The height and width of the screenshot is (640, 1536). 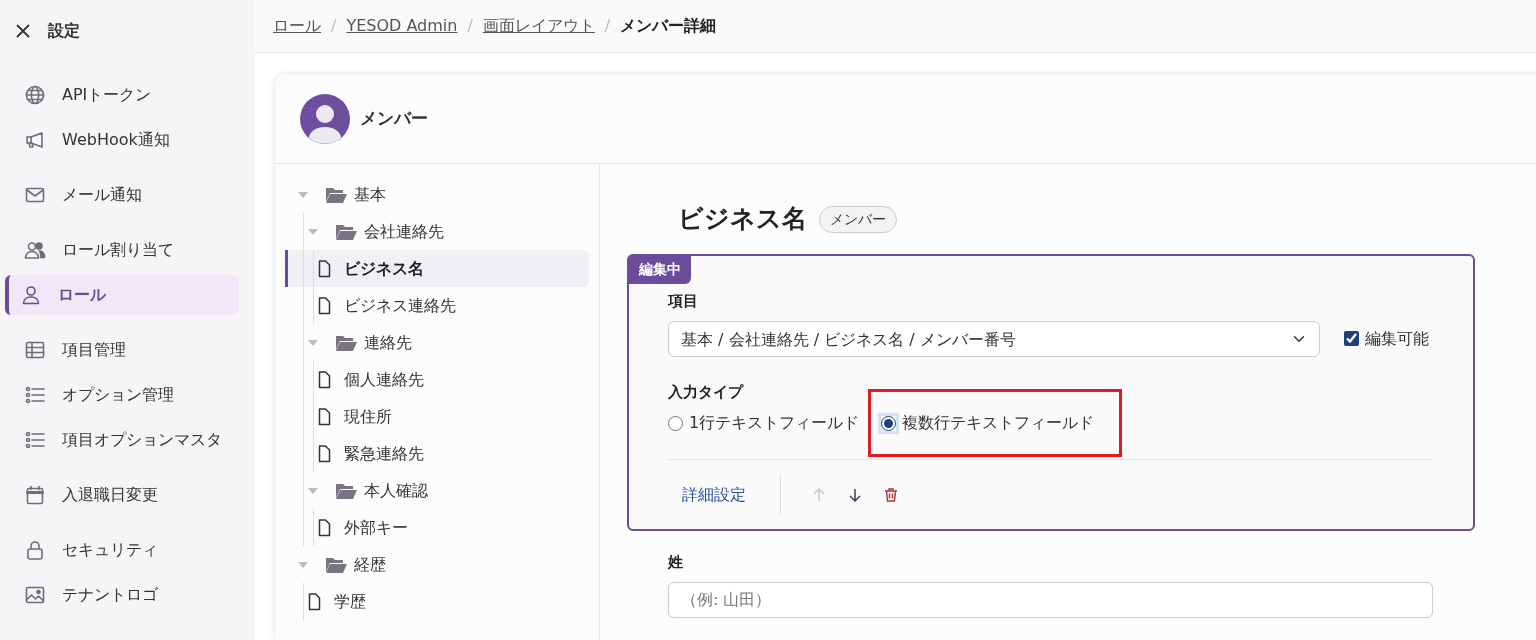 I want to click on tree-item: 個人連絡先, so click(x=437, y=379).